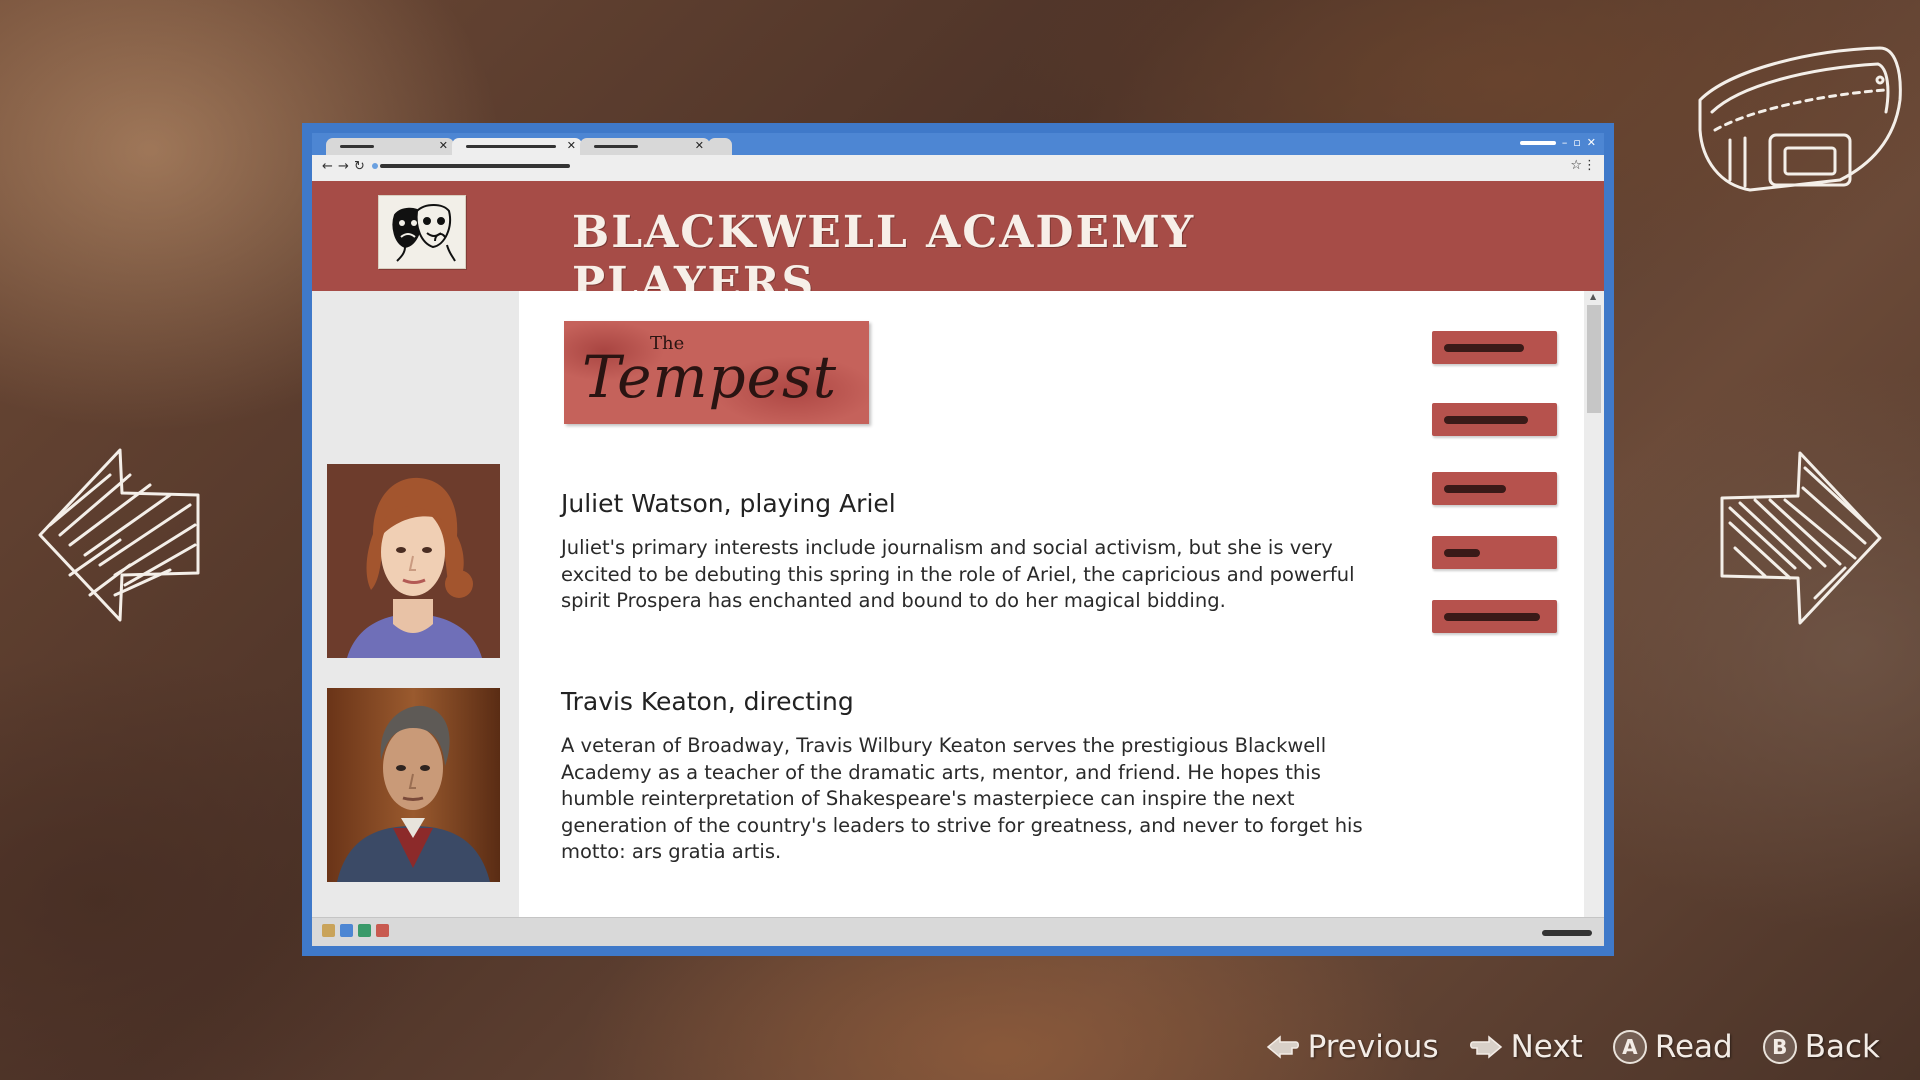 Image resolution: width=1920 pixels, height=1080 pixels. I want to click on back-icon: ←, so click(327, 167).